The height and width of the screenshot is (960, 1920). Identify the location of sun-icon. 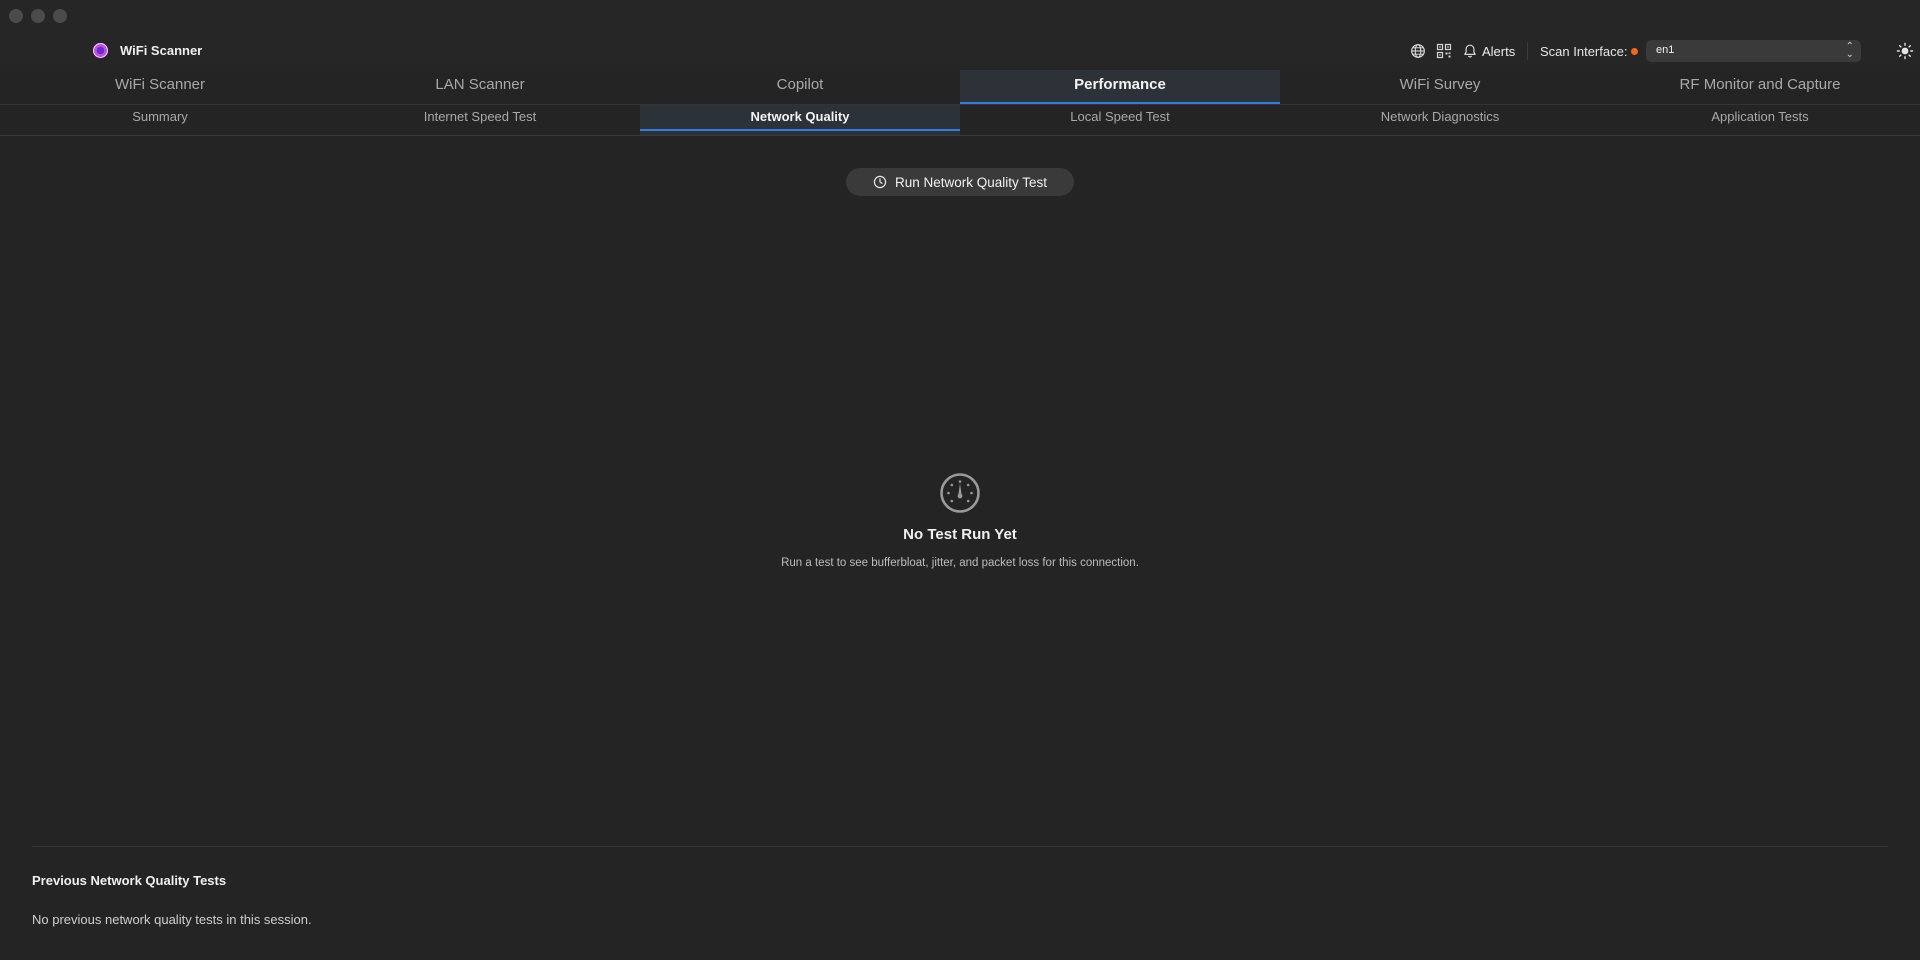
(1905, 51).